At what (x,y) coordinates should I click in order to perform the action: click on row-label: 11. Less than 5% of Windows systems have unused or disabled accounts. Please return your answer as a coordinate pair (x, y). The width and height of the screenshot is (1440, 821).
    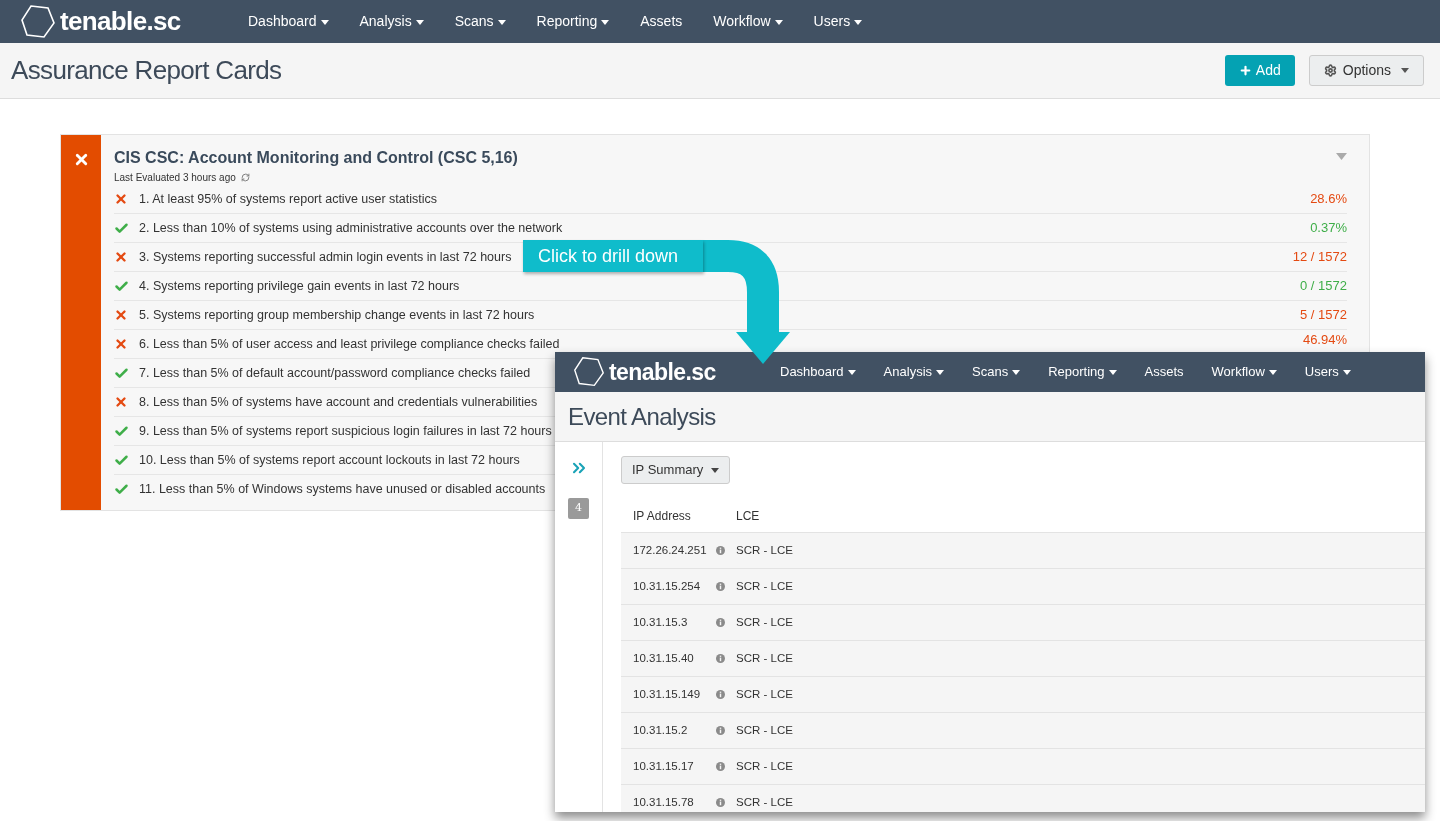
    Looking at the image, I should click on (342, 489).